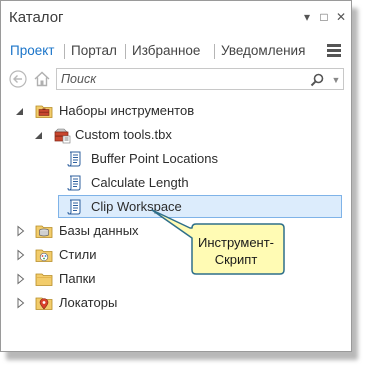 The height and width of the screenshot is (367, 365). I want to click on pane-autohide-icon: □, so click(324, 17).